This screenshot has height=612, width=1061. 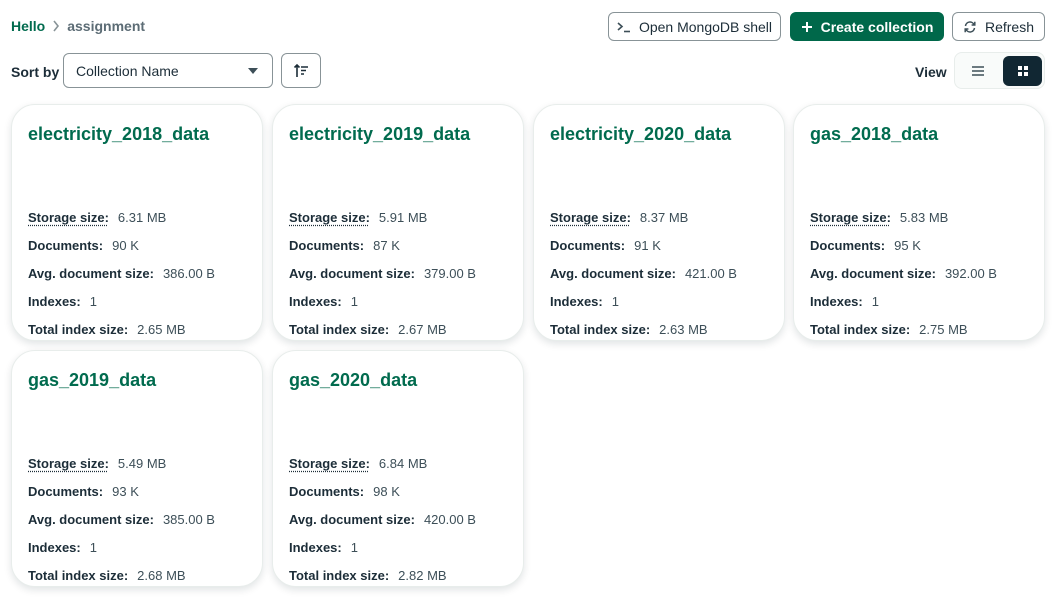 I want to click on documents-value: 95 K, so click(x=907, y=245).